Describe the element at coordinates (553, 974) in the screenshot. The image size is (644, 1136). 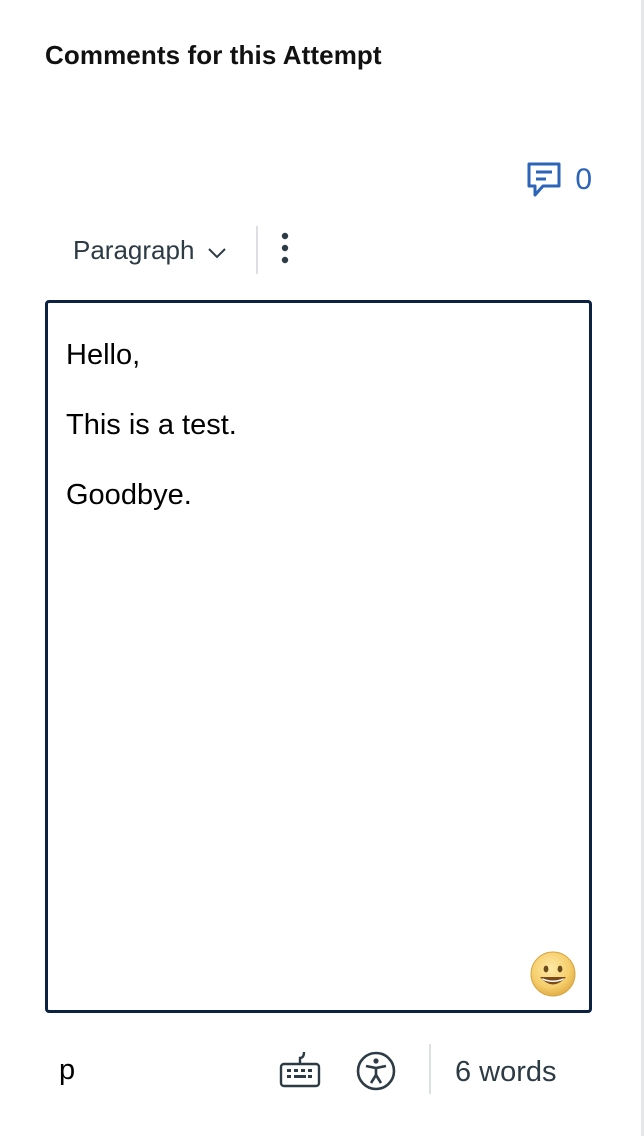
I see `emoji-picker-button` at that location.